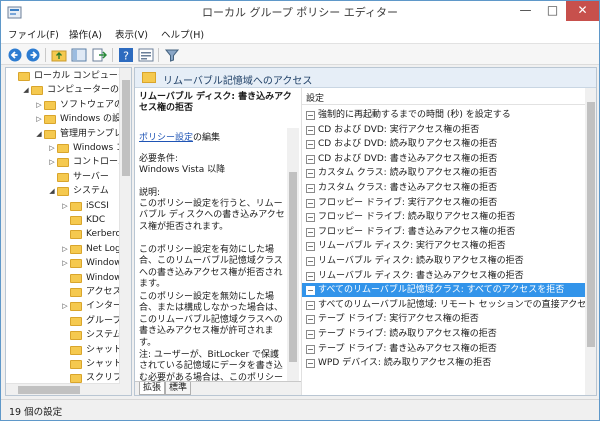  I want to click on maximize-button: □, so click(552, 11).